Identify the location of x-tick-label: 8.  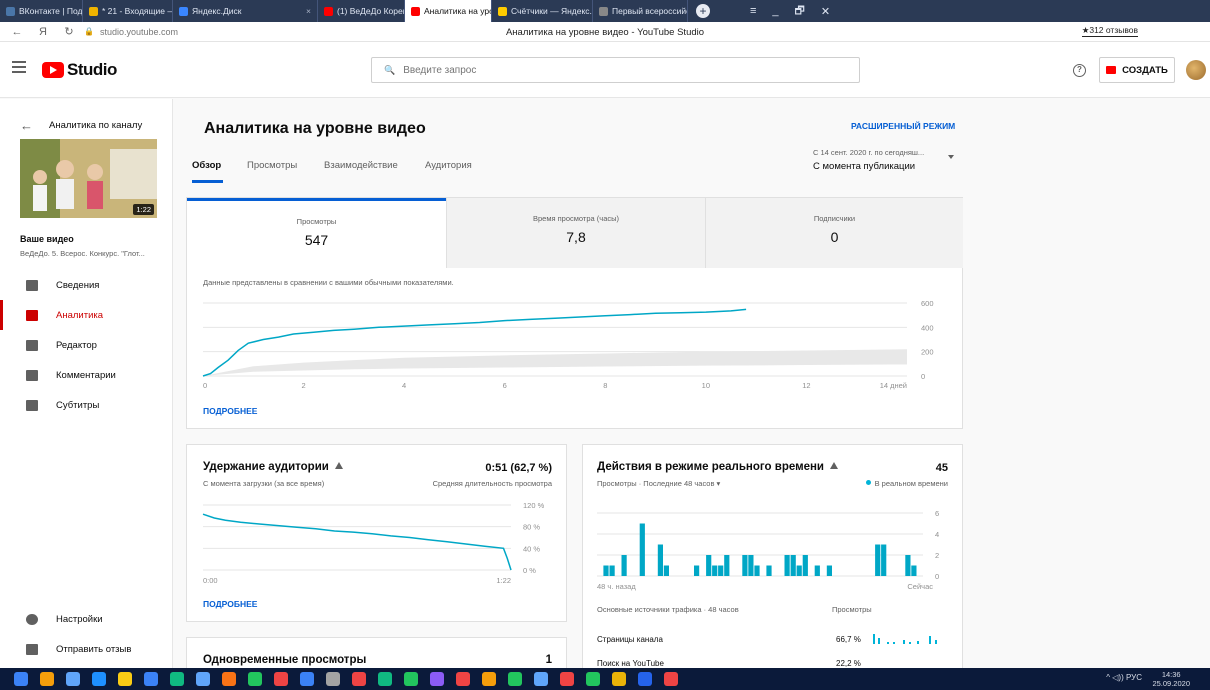
(605, 385).